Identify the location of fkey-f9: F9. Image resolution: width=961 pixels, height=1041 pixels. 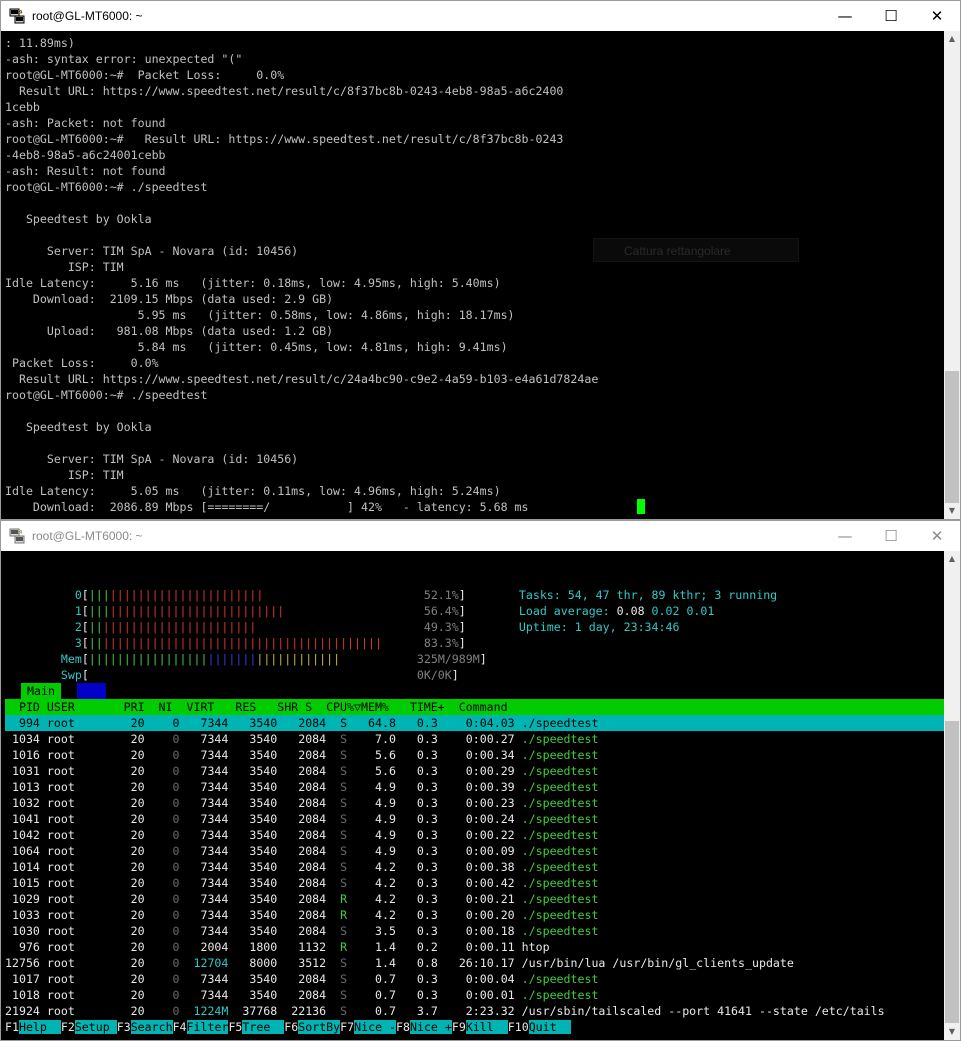
(459, 1027).